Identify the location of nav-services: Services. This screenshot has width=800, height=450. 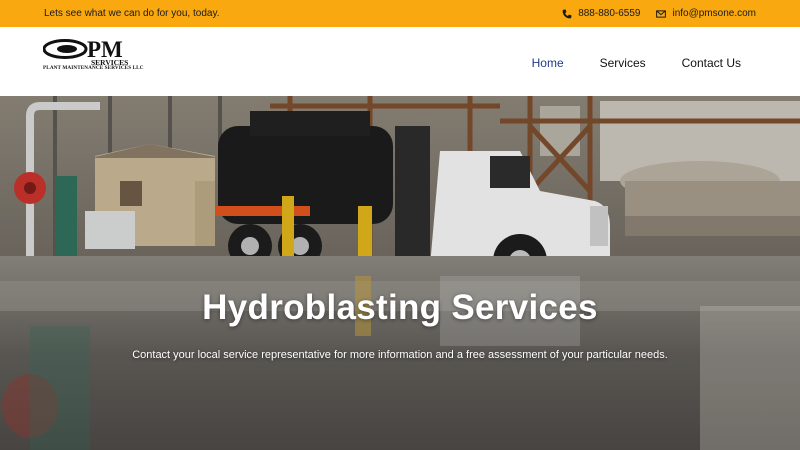
(623, 63).